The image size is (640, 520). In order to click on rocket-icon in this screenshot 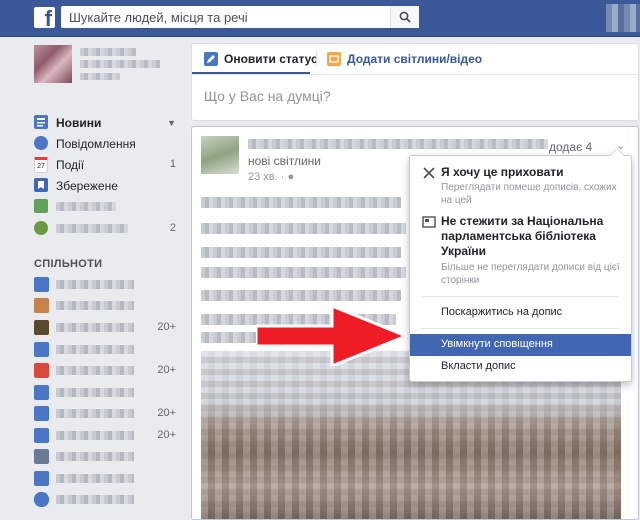, I will do `click(41, 499)`.